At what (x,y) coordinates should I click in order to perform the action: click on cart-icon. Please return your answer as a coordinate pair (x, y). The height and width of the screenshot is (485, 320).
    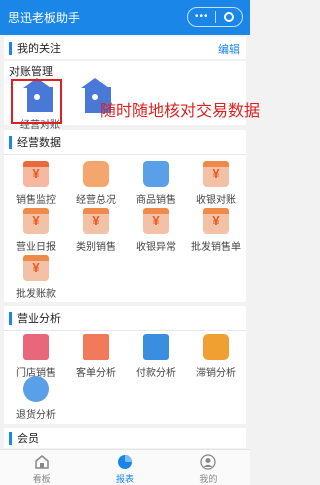
    Looking at the image, I should click on (156, 174).